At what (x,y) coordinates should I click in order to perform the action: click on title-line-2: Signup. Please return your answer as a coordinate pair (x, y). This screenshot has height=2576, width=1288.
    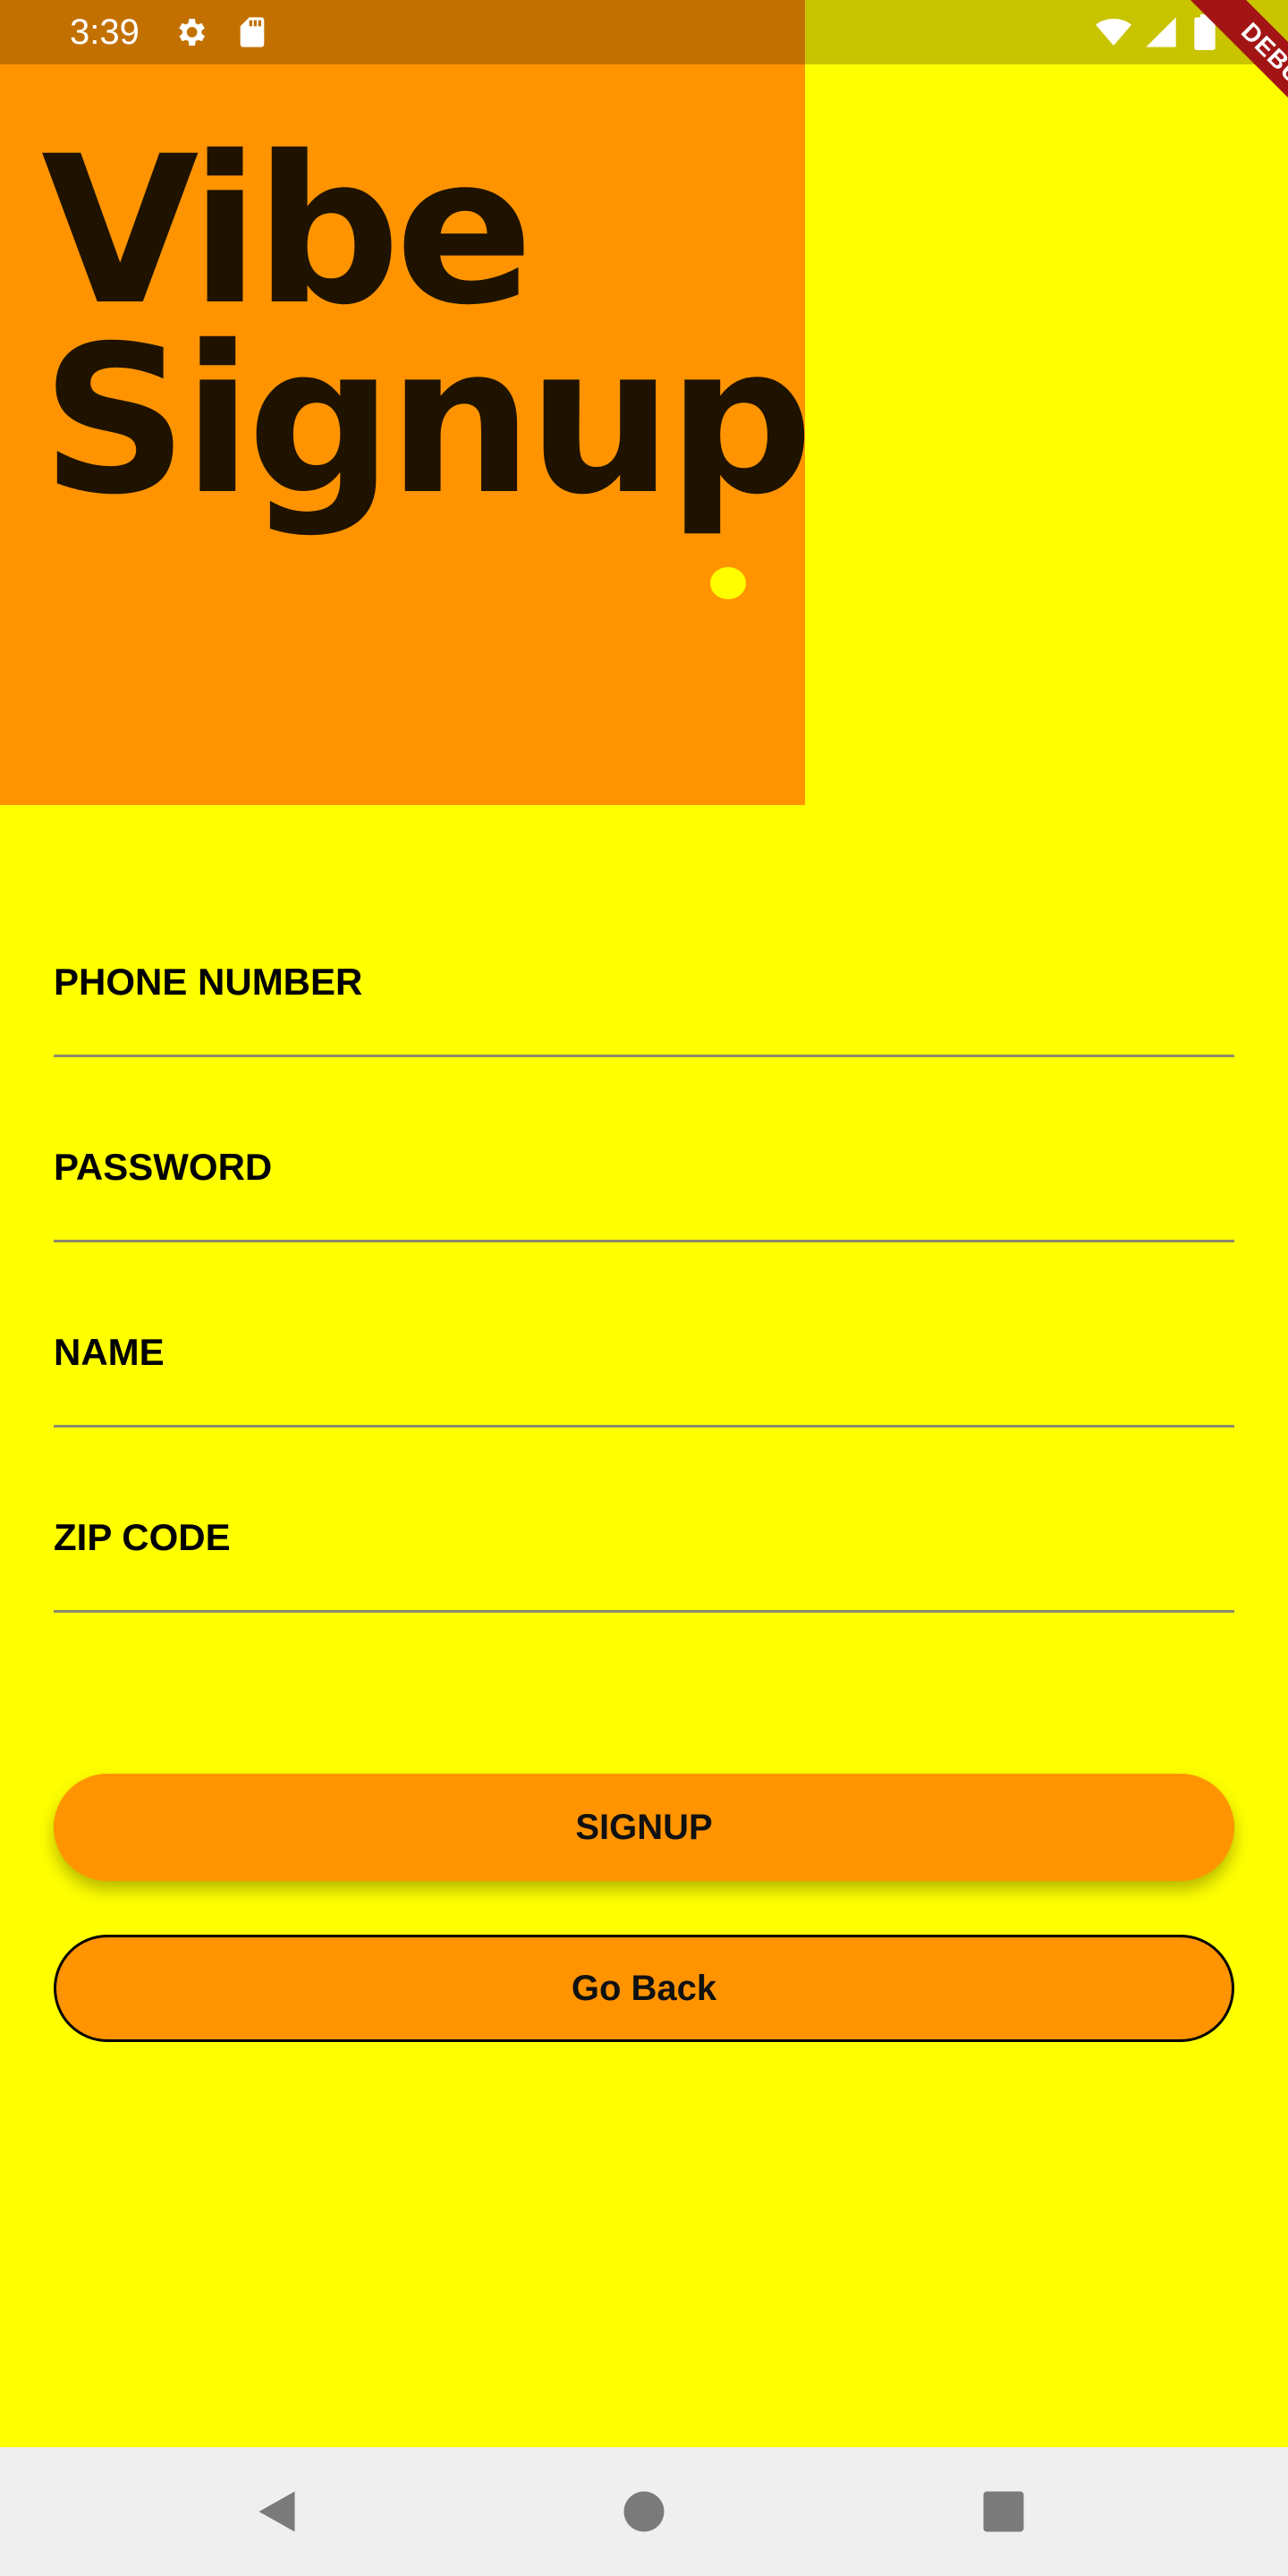
    Looking at the image, I should click on (427, 420).